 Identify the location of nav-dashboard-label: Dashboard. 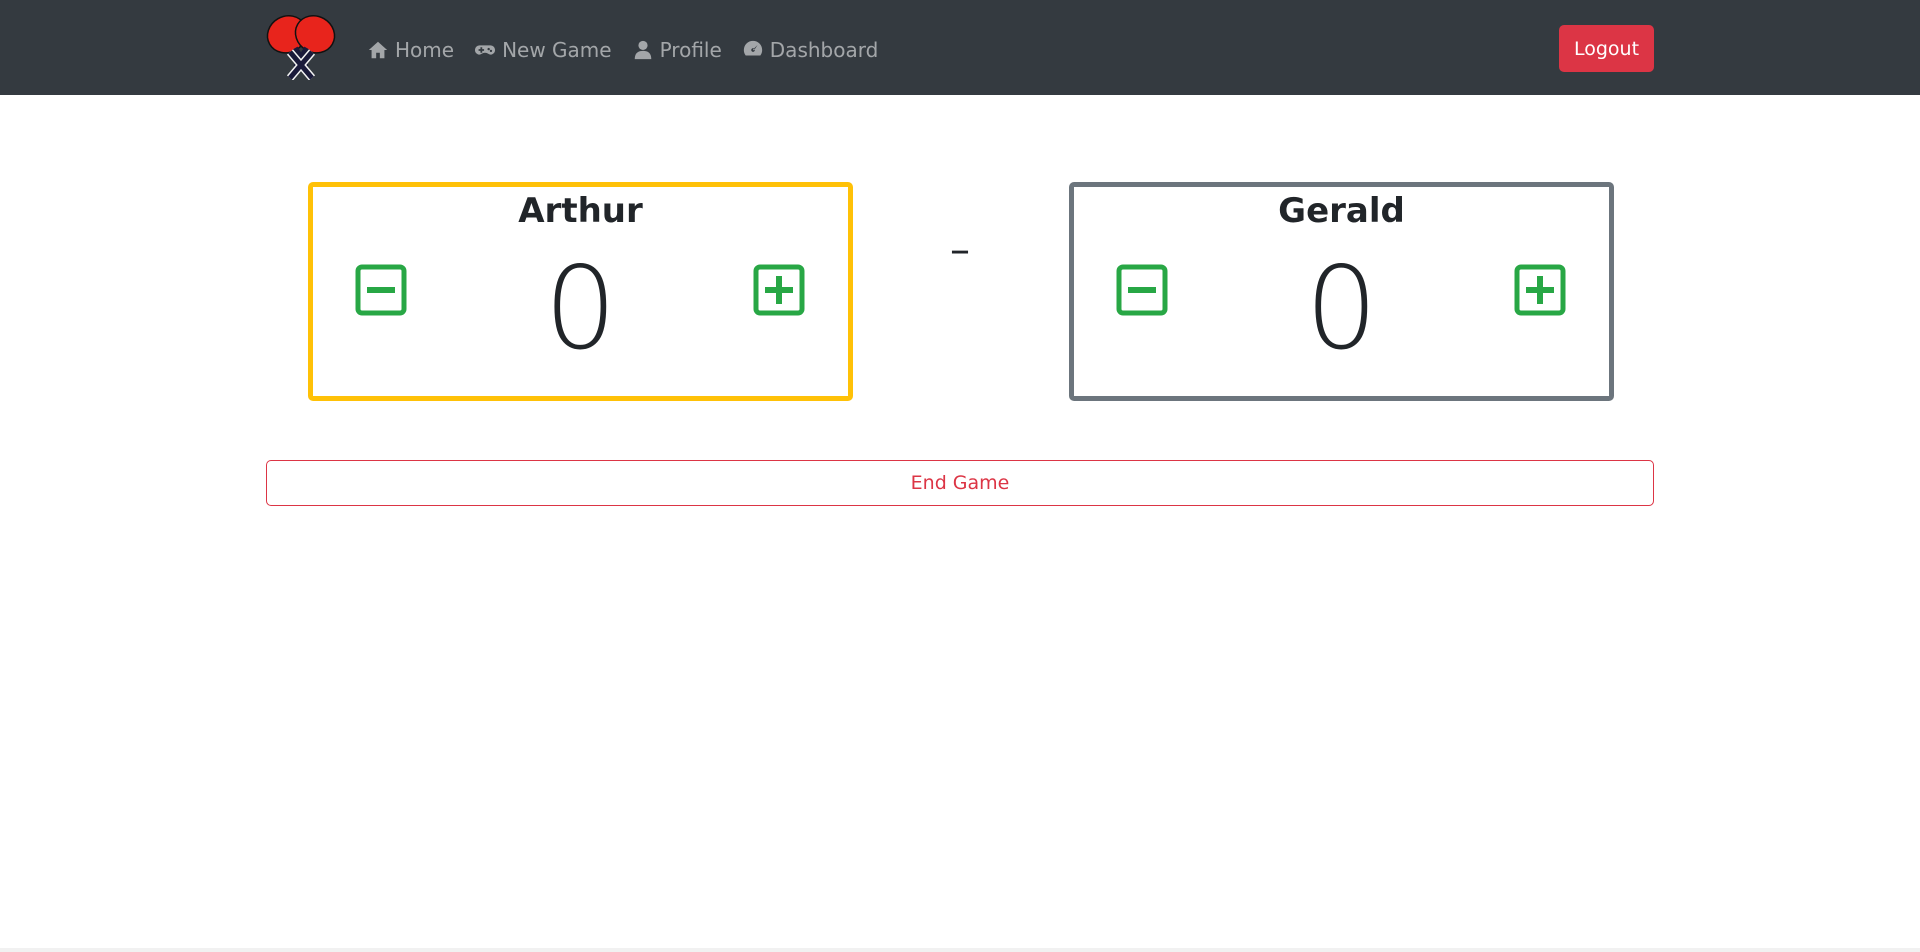
(824, 50).